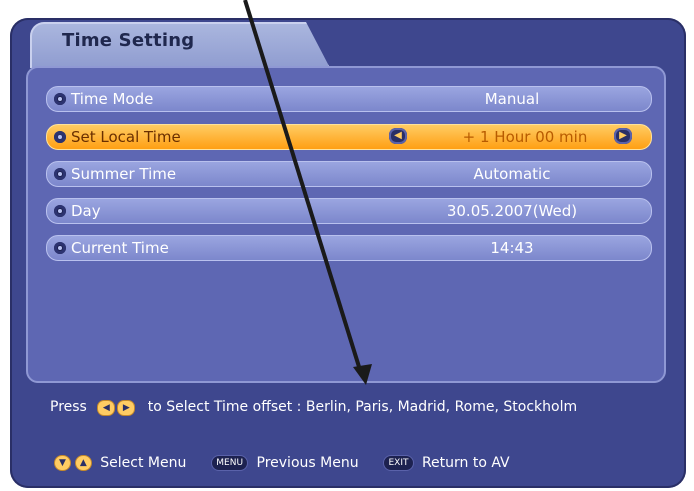 This screenshot has width=694, height=491. I want to click on annotation-arrow-icon, so click(307, 192).